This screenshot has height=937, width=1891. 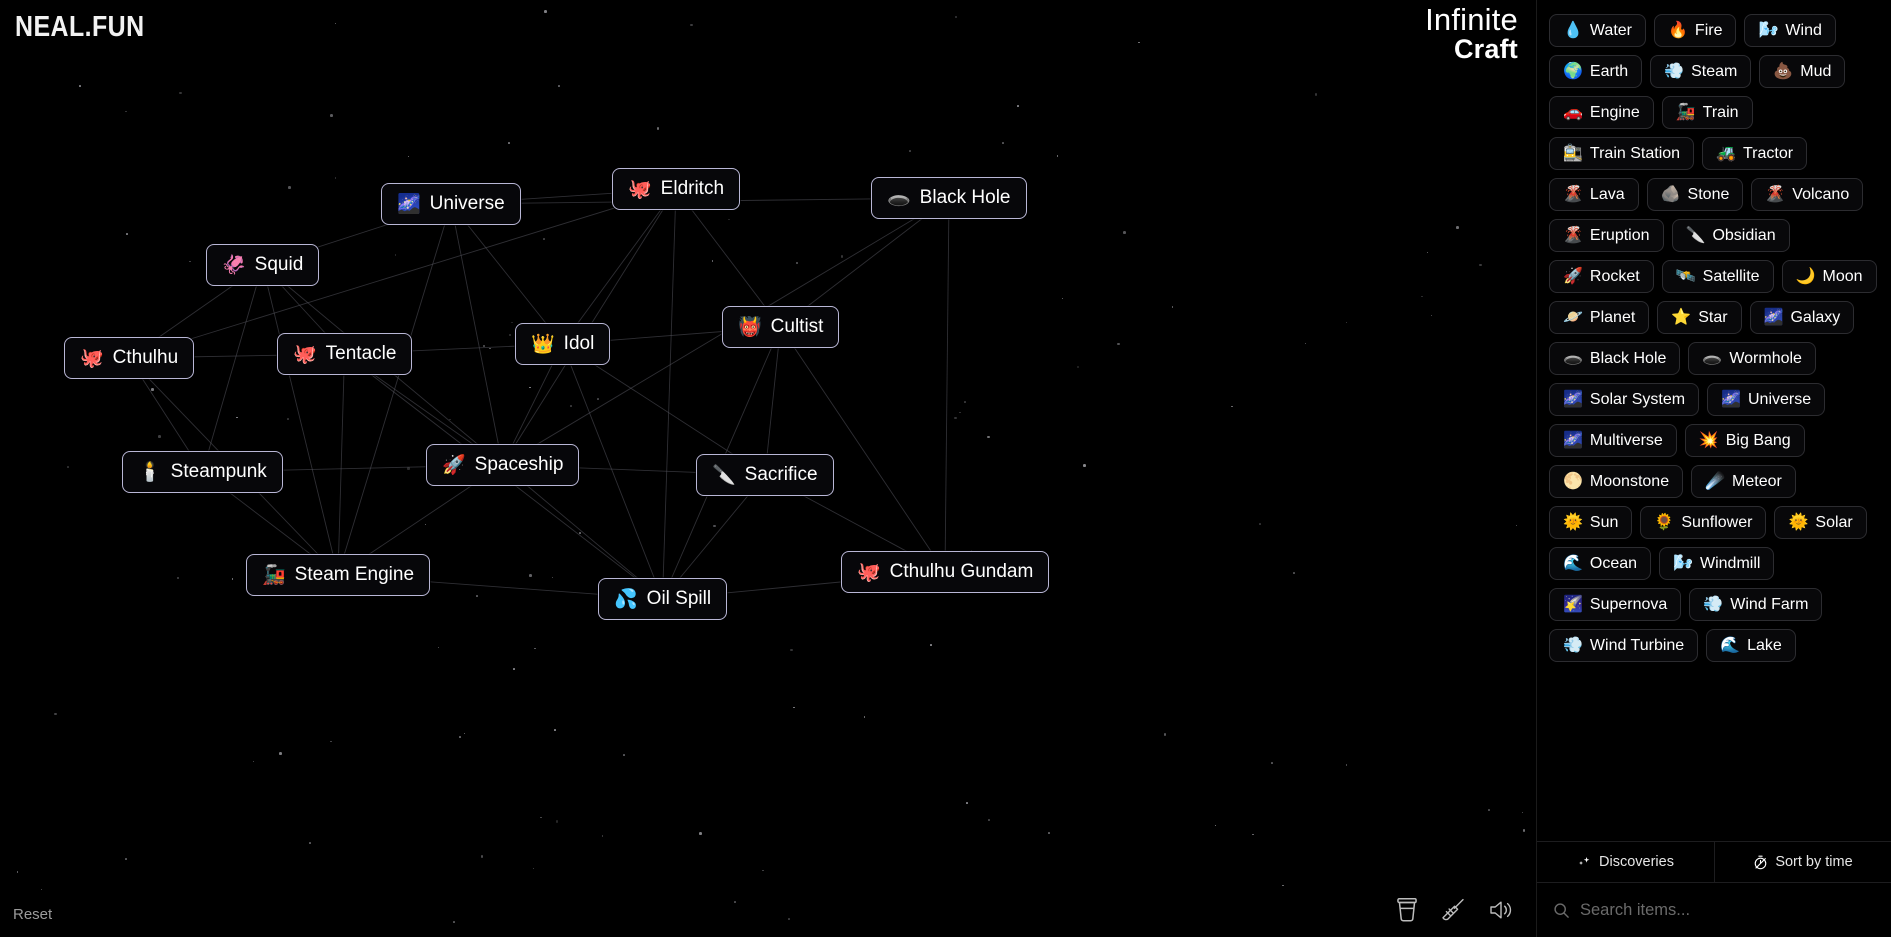 I want to click on sidebar-item-moonstone: 🌕 Moonstone, so click(x=1616, y=481).